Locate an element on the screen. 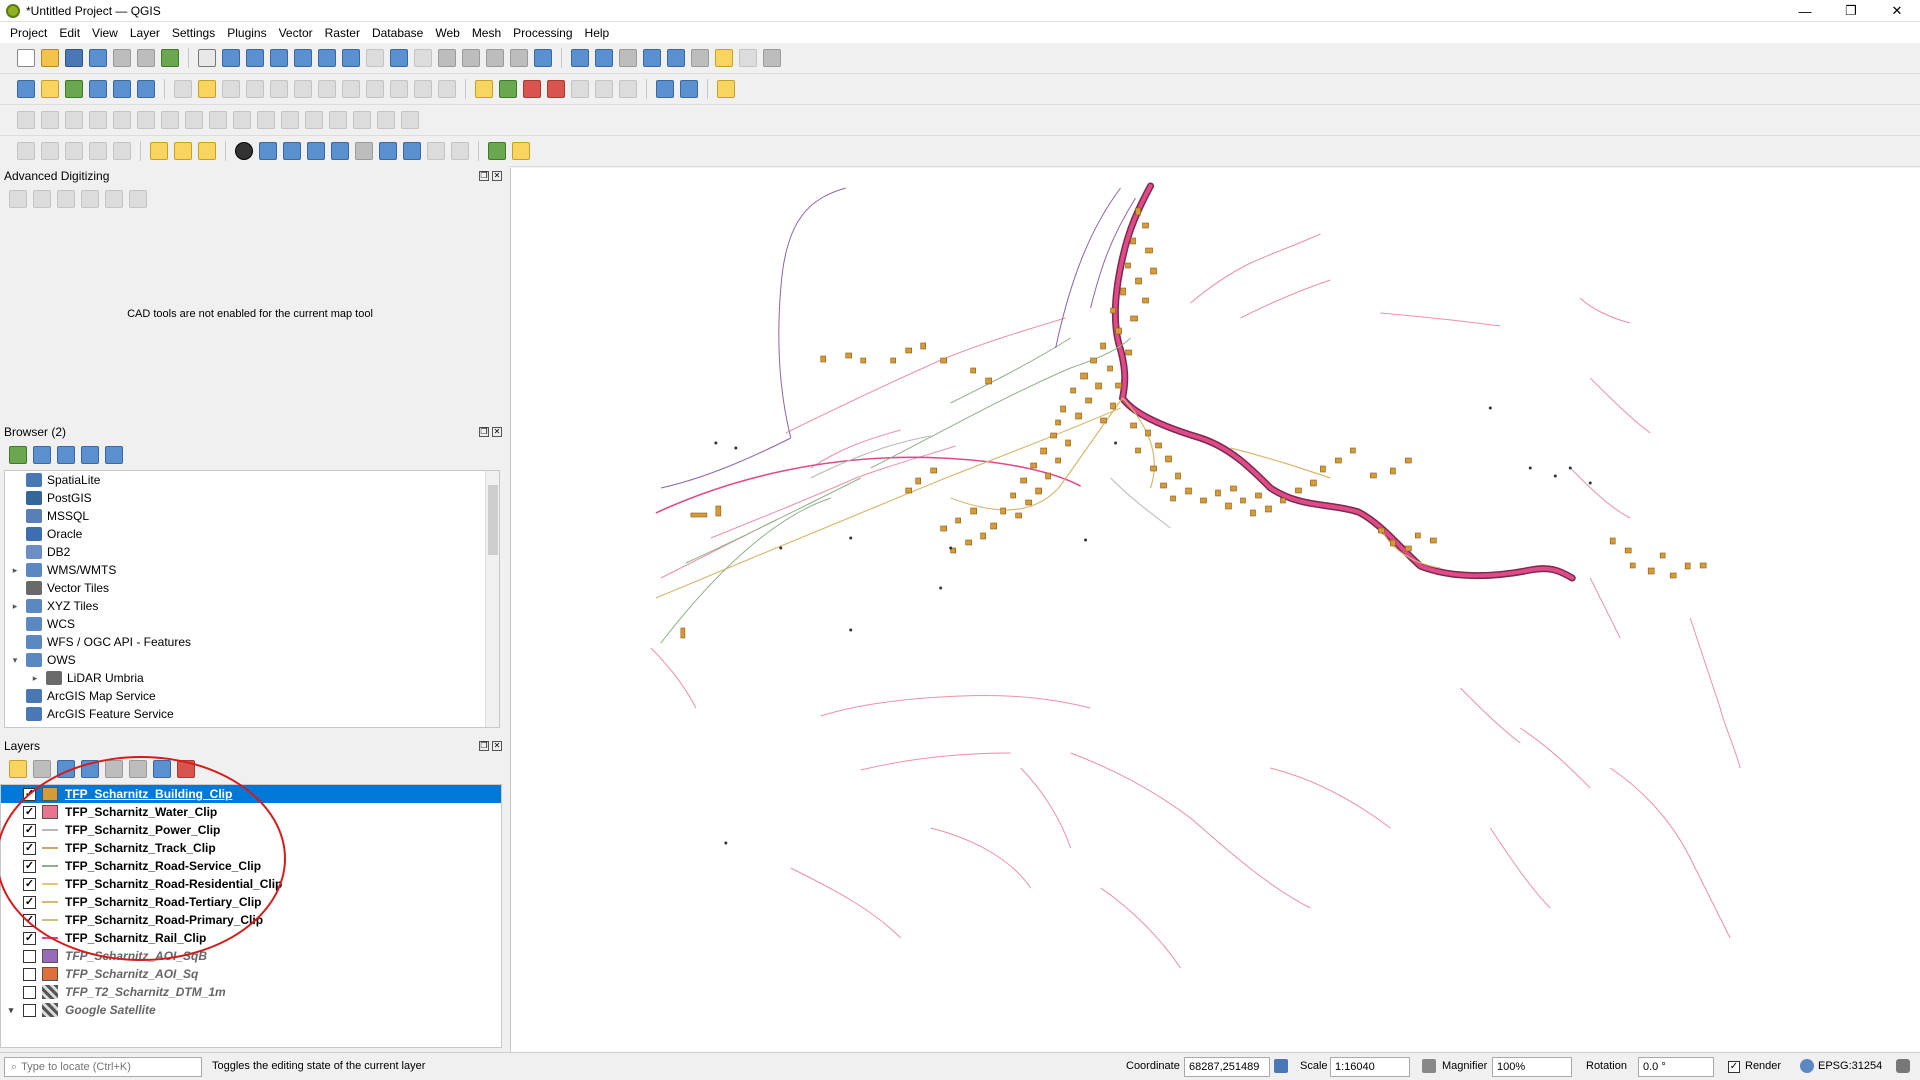  layer-row: ✓ TFP_Scharnitz_Water_Clip is located at coordinates (251, 812).